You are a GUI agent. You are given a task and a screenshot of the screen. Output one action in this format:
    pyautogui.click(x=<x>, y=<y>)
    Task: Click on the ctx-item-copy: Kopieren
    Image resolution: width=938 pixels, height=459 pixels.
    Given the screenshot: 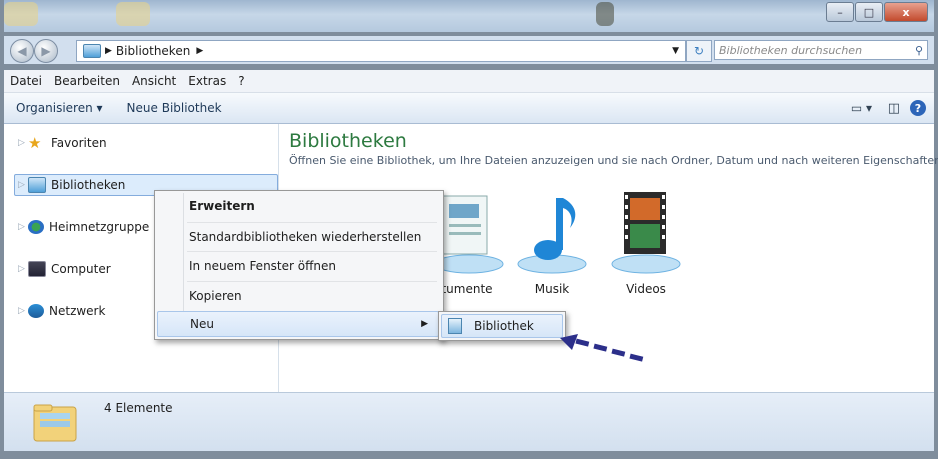 What is the action you would take?
    pyautogui.click(x=298, y=296)
    